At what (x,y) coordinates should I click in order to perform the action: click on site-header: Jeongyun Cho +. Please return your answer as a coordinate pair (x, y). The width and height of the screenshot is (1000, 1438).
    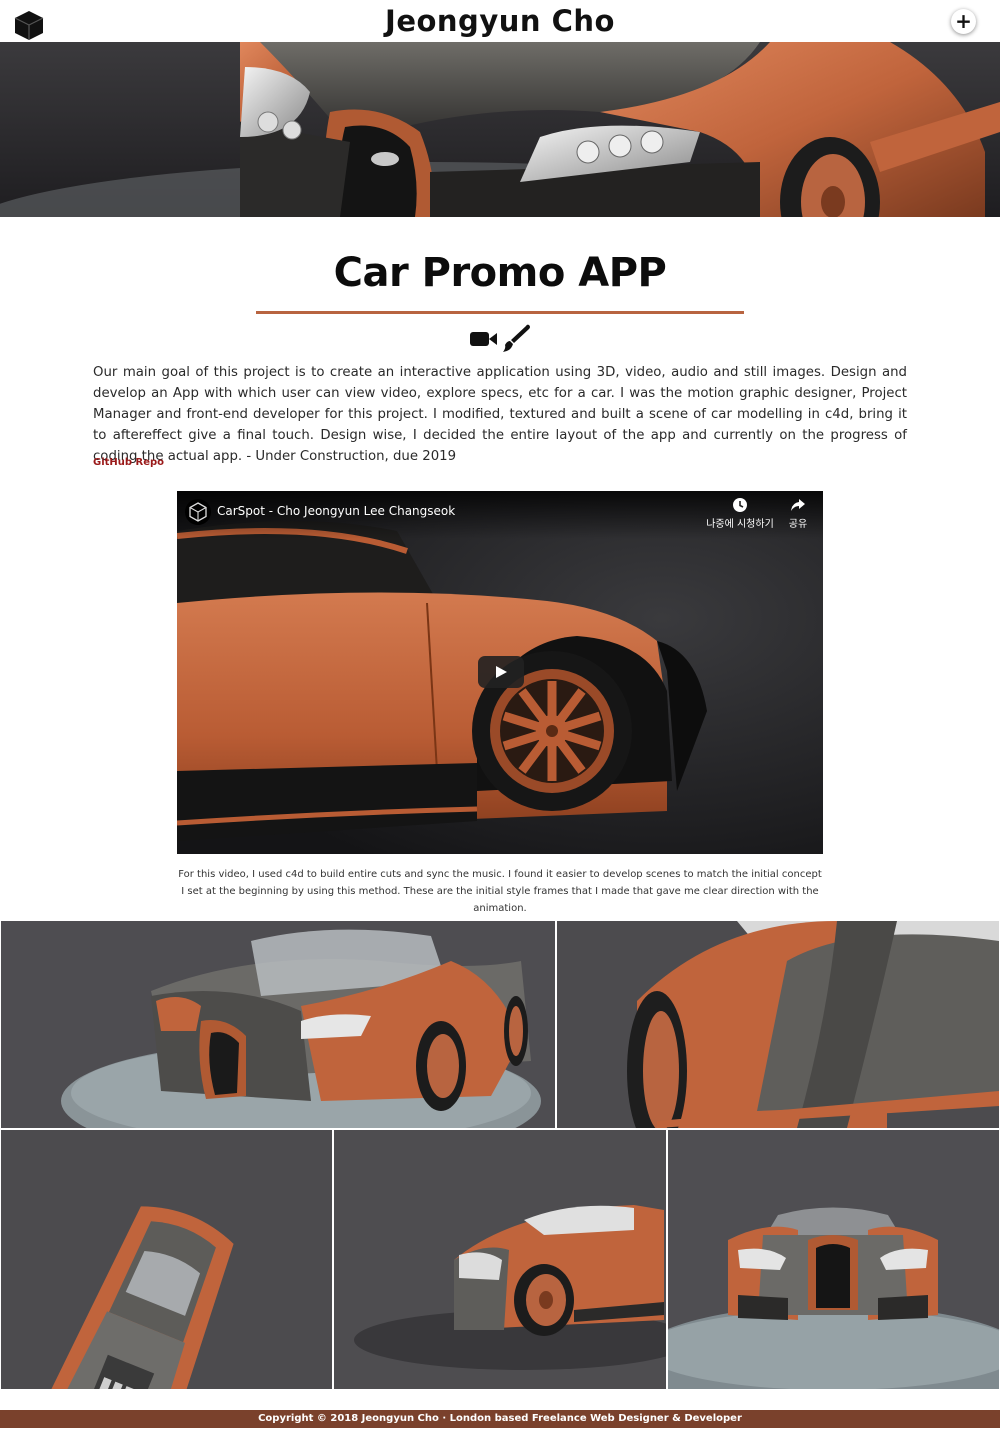
    Looking at the image, I should click on (500, 21).